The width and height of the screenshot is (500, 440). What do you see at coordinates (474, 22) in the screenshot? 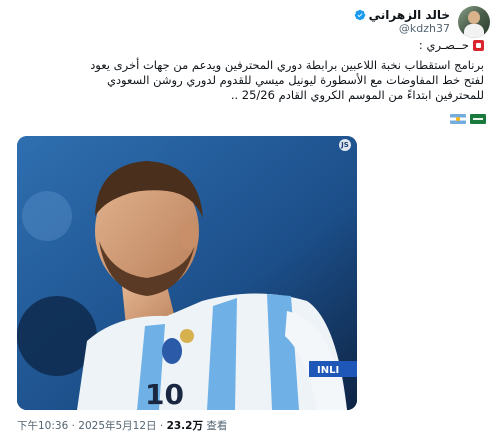
I see `avatar` at bounding box center [474, 22].